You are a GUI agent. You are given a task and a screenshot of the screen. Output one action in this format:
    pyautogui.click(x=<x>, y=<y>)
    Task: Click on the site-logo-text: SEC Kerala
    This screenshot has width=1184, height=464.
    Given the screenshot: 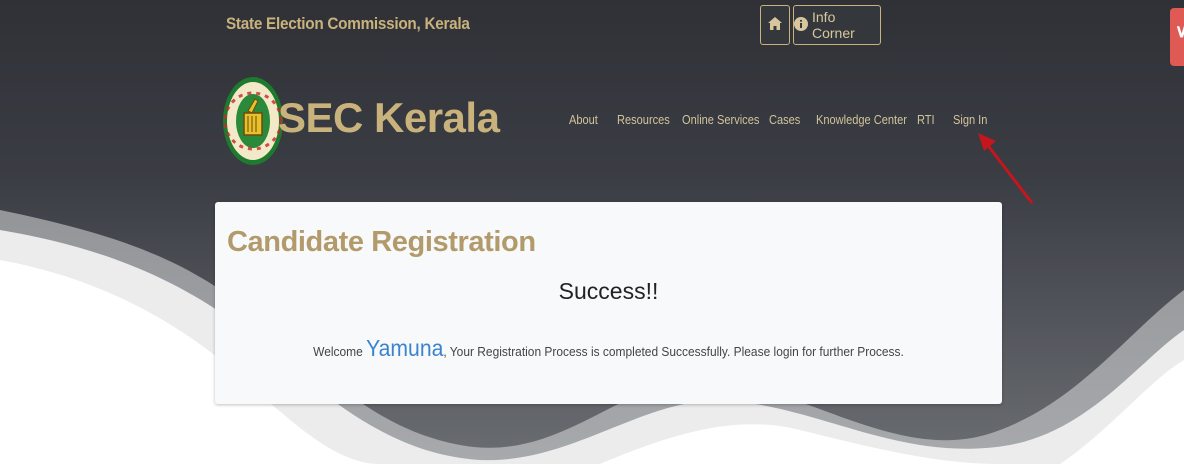 What is the action you would take?
    pyautogui.click(x=389, y=118)
    